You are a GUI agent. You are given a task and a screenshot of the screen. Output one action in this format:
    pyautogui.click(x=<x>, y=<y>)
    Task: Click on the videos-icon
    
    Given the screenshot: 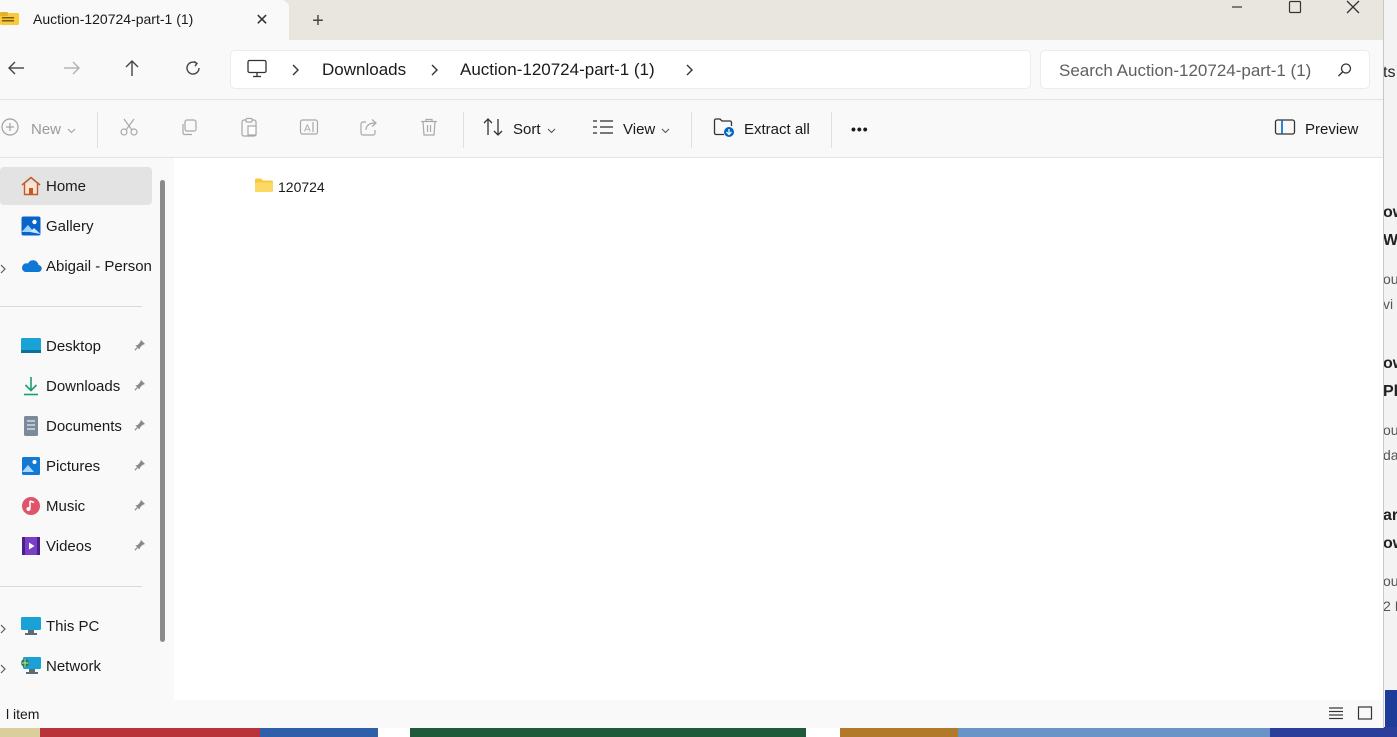 What is the action you would take?
    pyautogui.click(x=31, y=546)
    